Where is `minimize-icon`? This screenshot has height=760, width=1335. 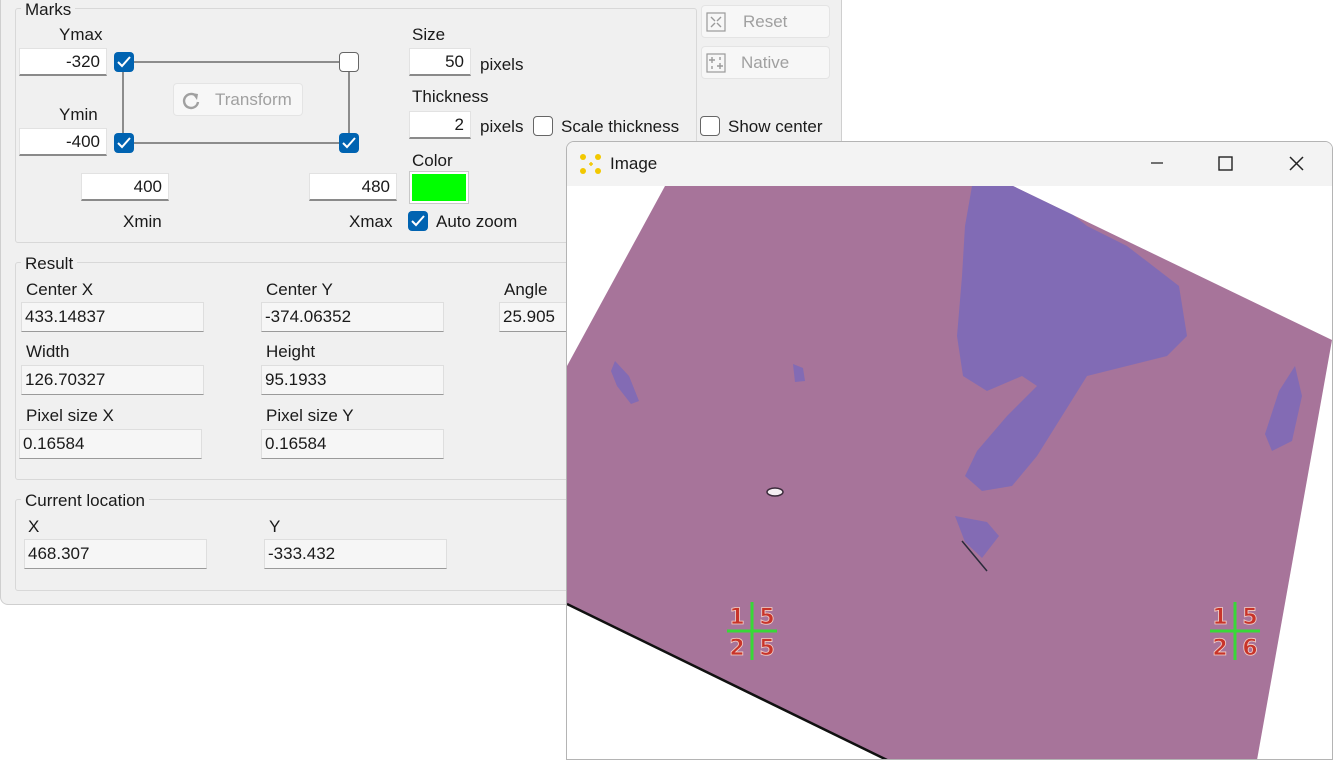 minimize-icon is located at coordinates (1157, 163).